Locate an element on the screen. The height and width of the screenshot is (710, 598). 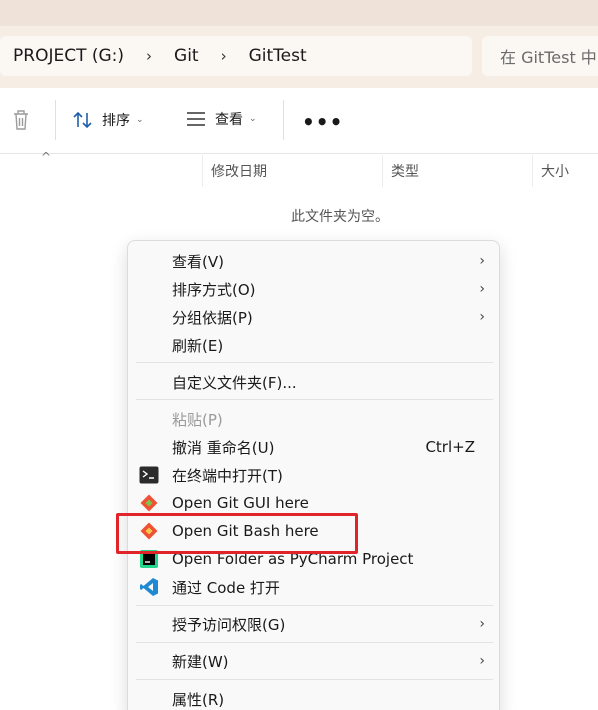
menu-label: 新建(W) is located at coordinates (200, 661).